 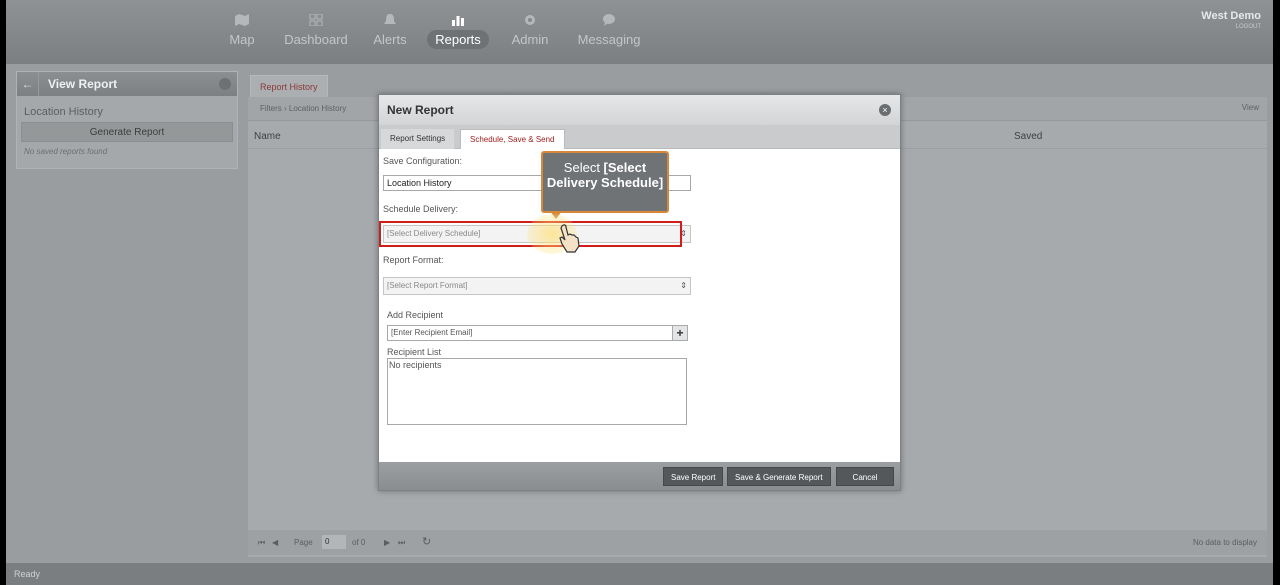 What do you see at coordinates (83, 84) in the screenshot?
I see `left-panel-title: View Report` at bounding box center [83, 84].